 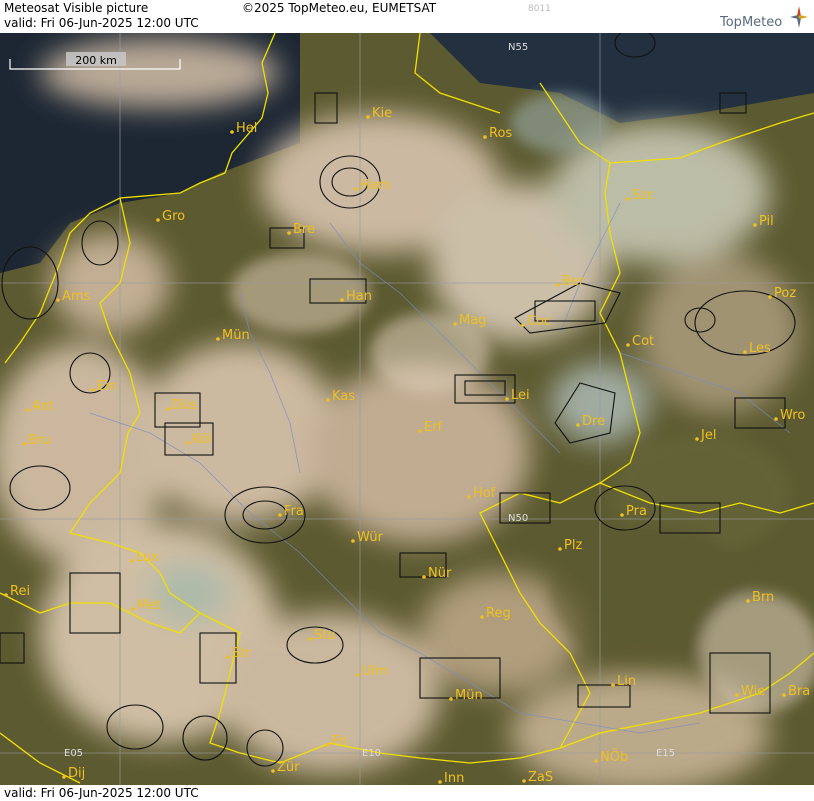 What do you see at coordinates (539, 9) in the screenshot?
I see `product-code: 8011` at bounding box center [539, 9].